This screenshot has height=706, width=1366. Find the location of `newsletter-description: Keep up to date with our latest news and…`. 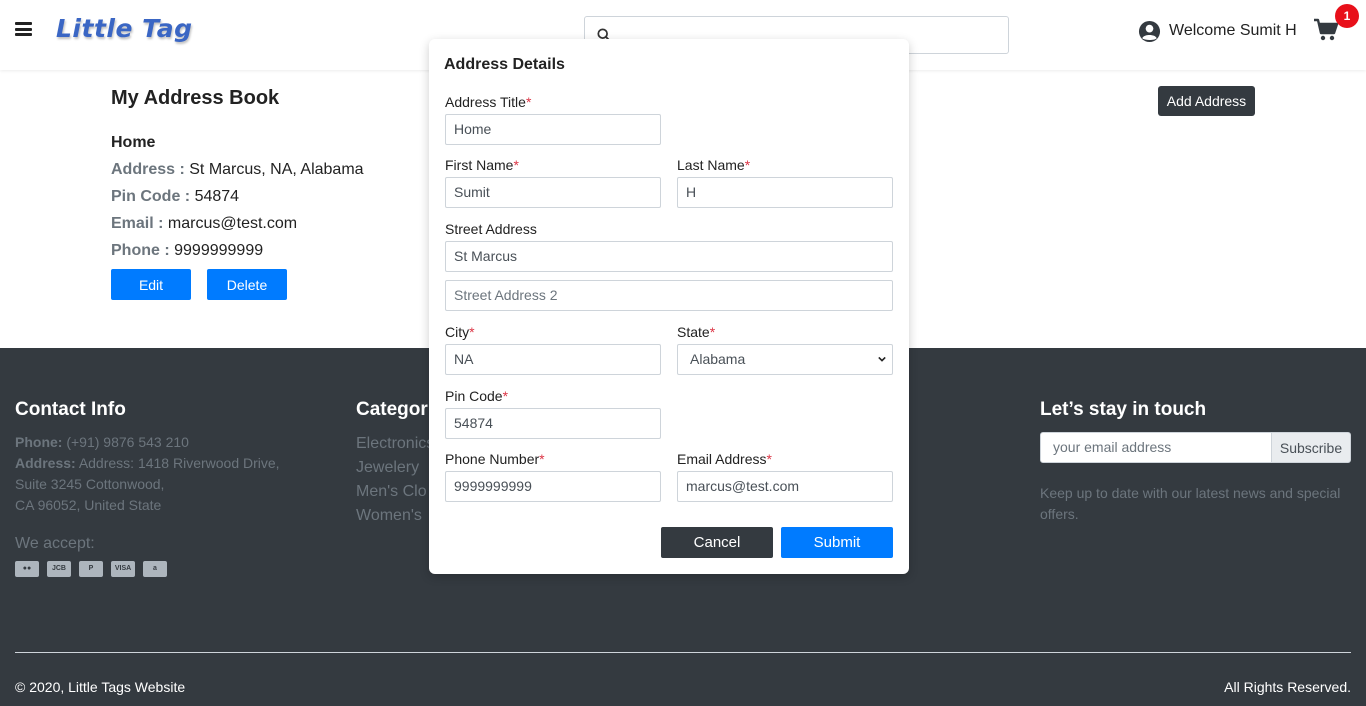

newsletter-description: Keep up to date with our latest news and… is located at coordinates (1190, 504).